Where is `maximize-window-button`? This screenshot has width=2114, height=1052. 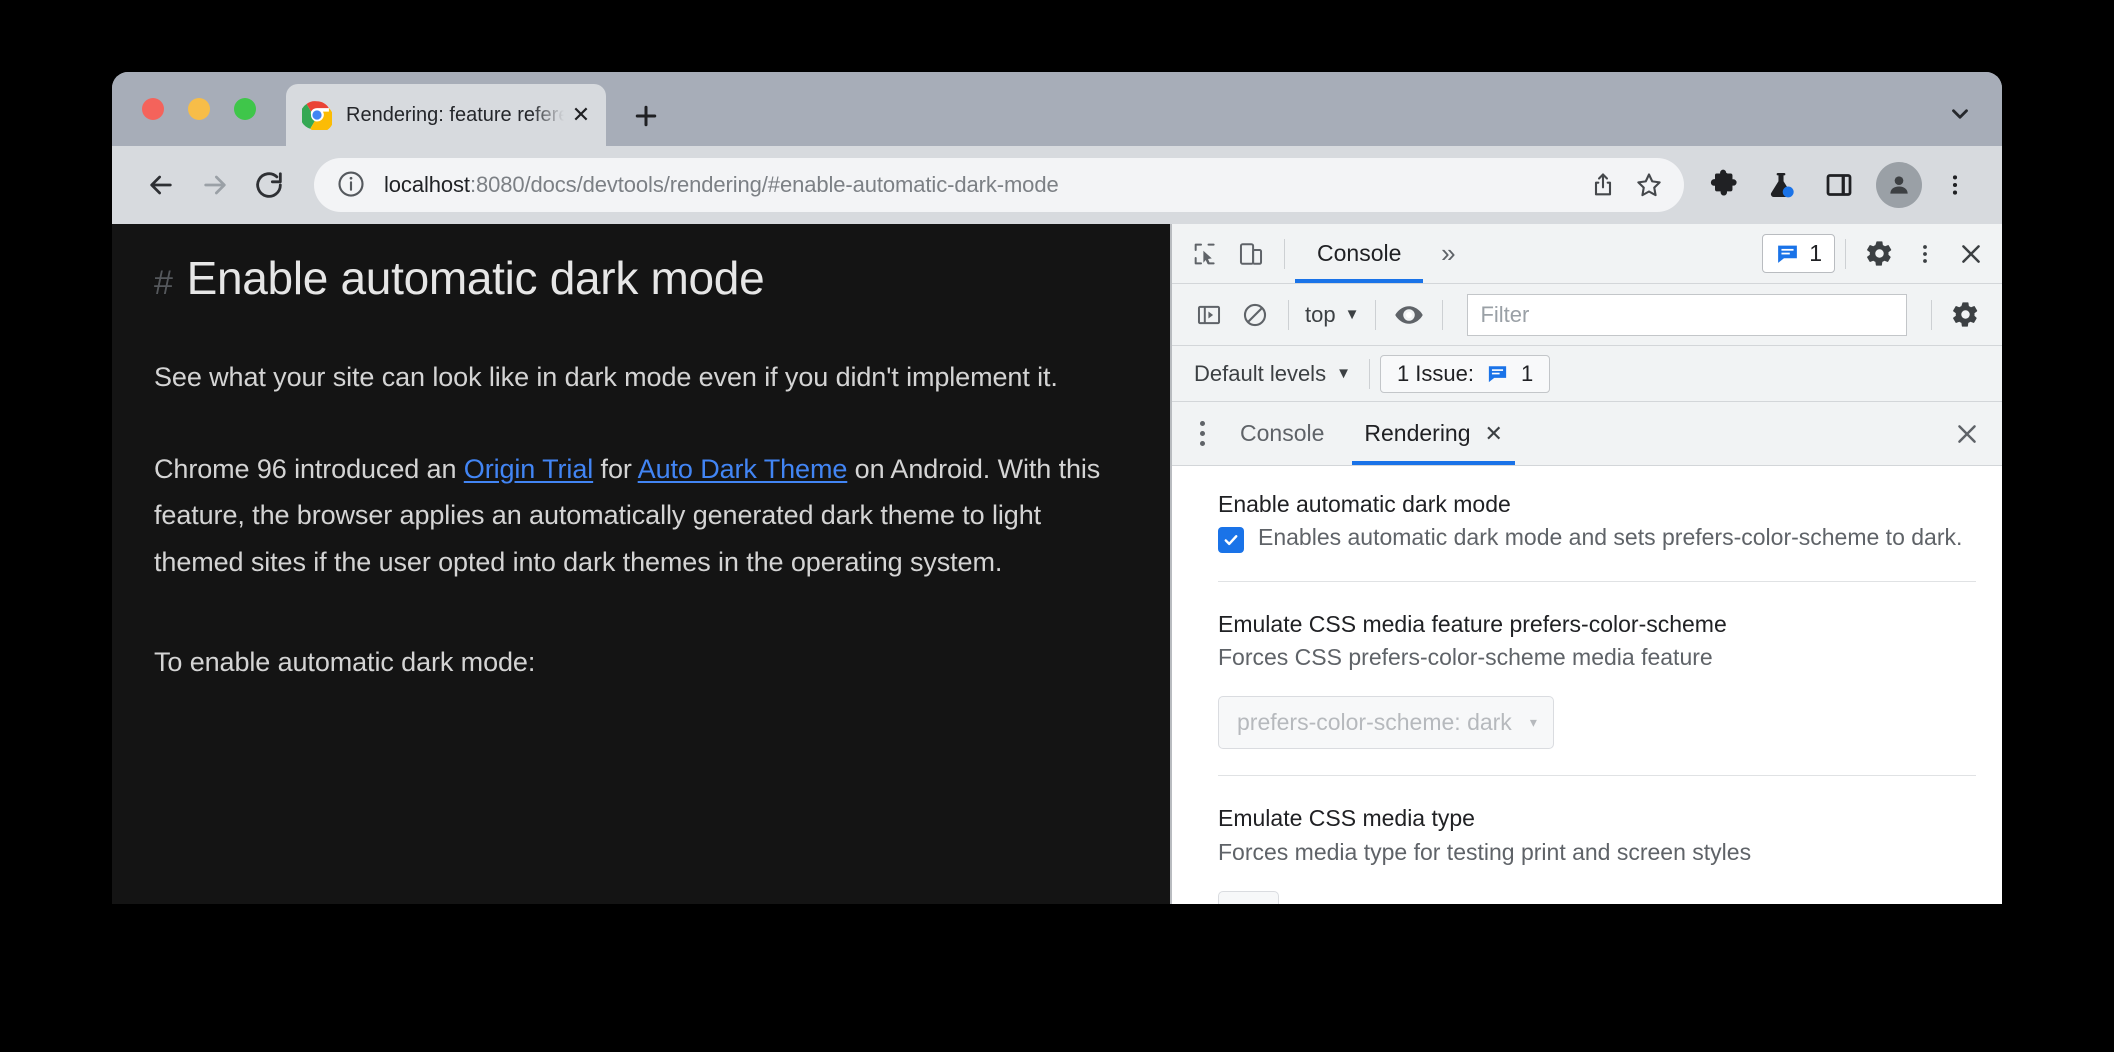 maximize-window-button is located at coordinates (245, 109).